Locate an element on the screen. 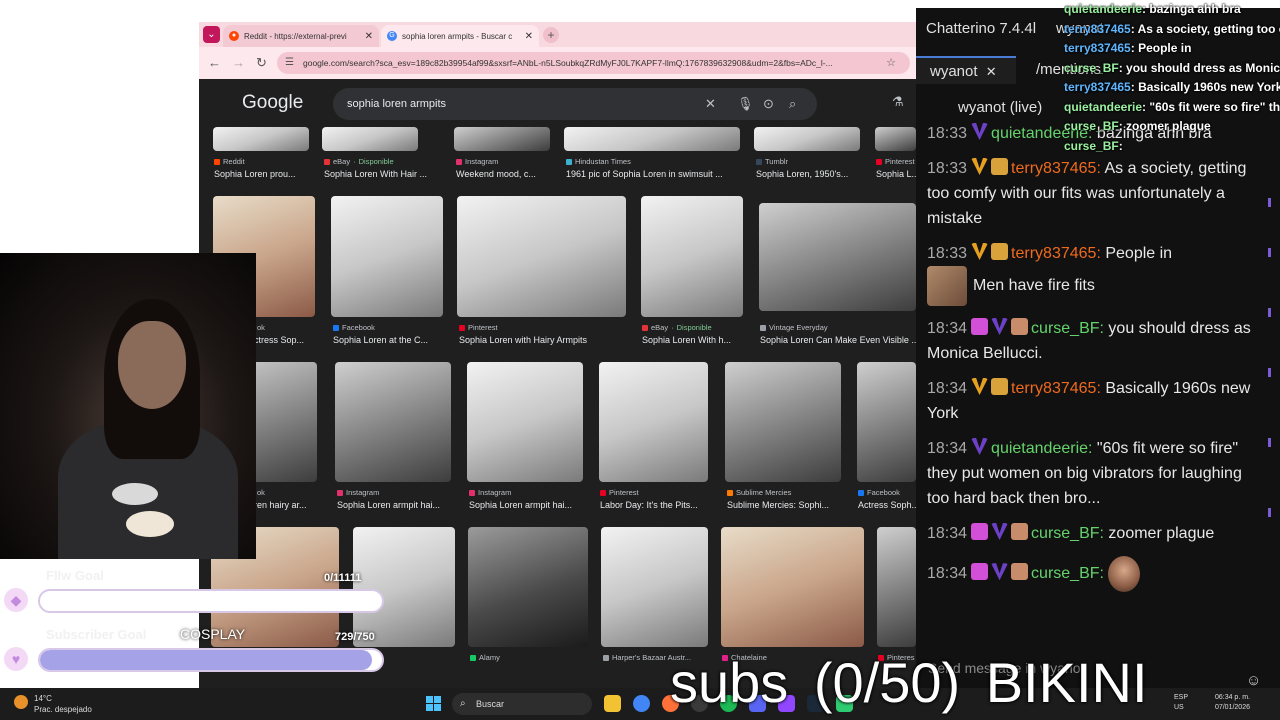  result-title: Sophia Loren with Hairy Armpits is located at coordinates (544, 340).